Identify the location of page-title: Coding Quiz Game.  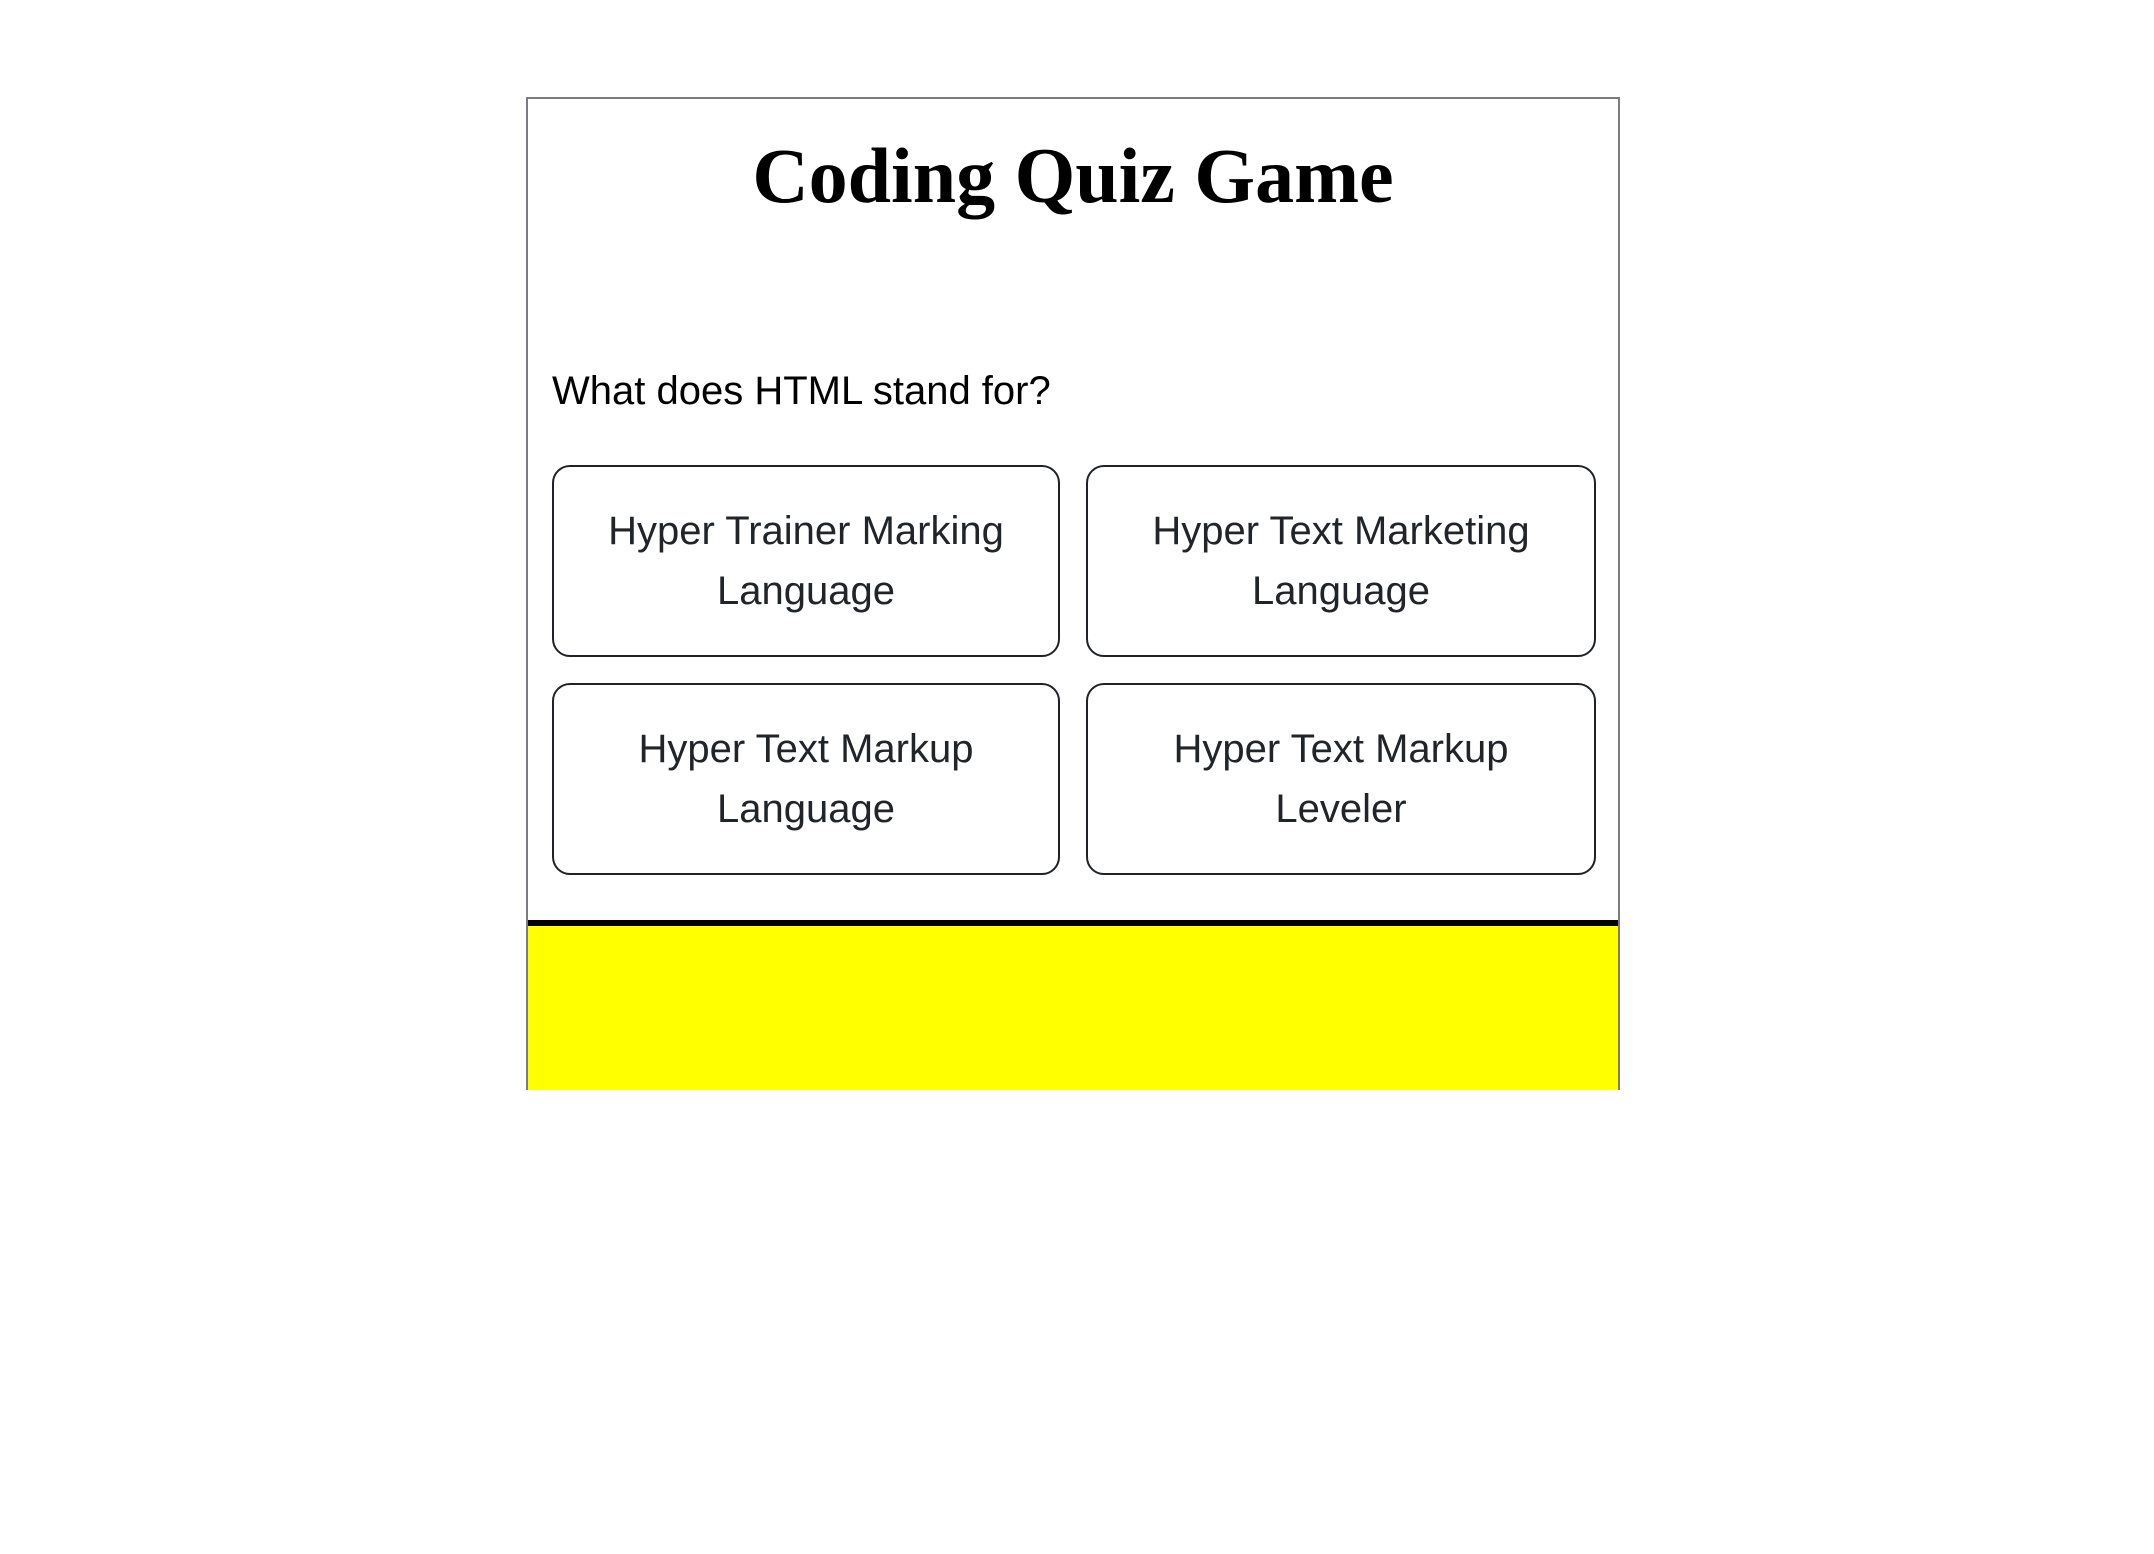
(1073, 175).